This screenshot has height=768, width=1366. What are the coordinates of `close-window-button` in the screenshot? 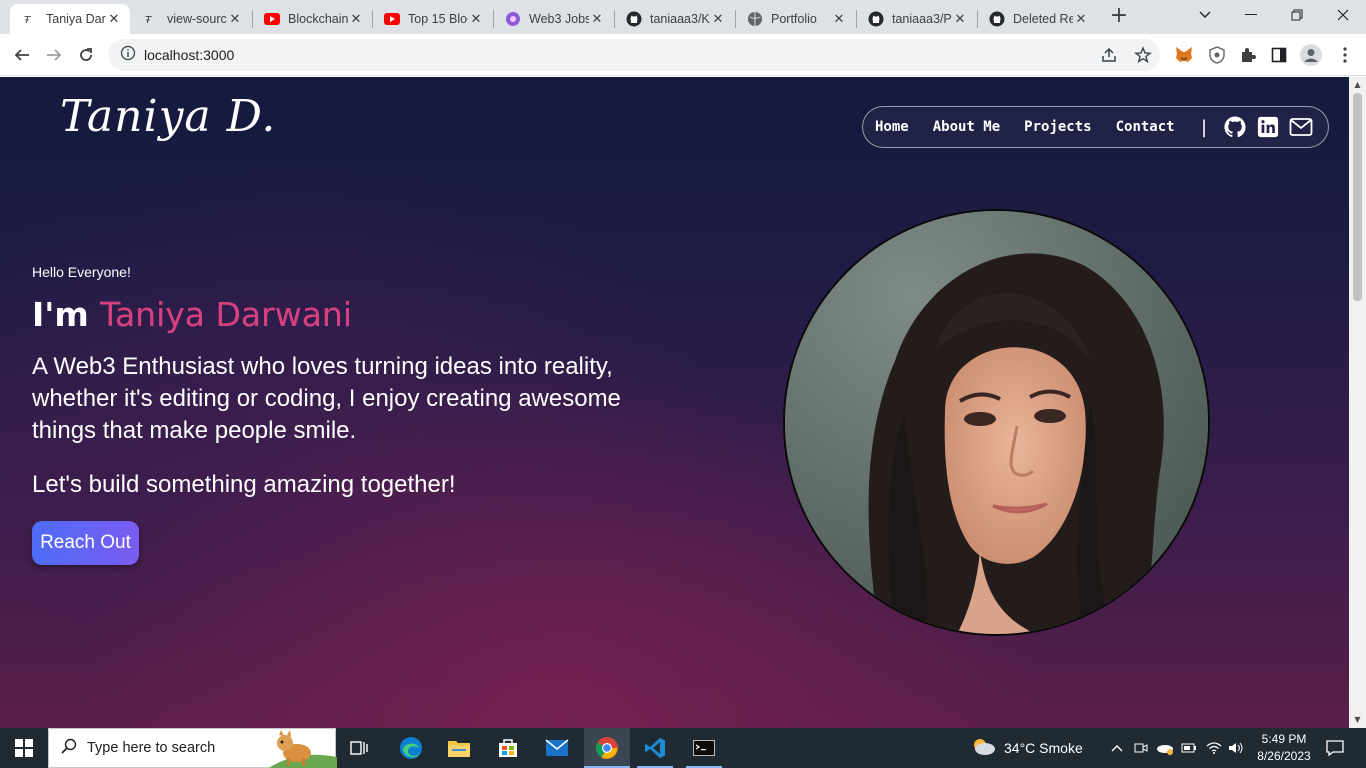 It's located at (1343, 15).